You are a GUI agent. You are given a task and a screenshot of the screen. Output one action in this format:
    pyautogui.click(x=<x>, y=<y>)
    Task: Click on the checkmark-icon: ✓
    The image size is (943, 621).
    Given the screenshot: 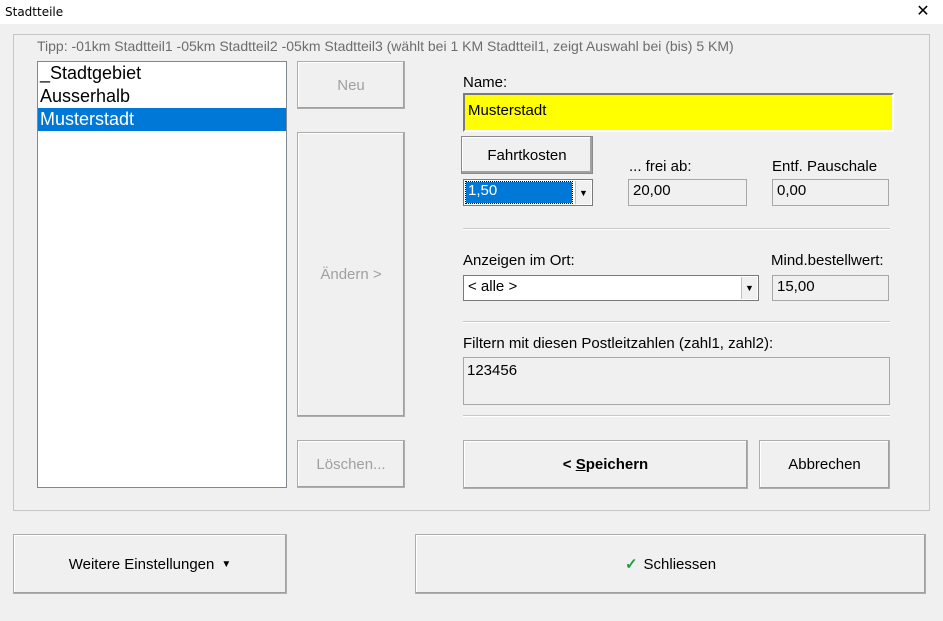 What is the action you would take?
    pyautogui.click(x=631, y=564)
    